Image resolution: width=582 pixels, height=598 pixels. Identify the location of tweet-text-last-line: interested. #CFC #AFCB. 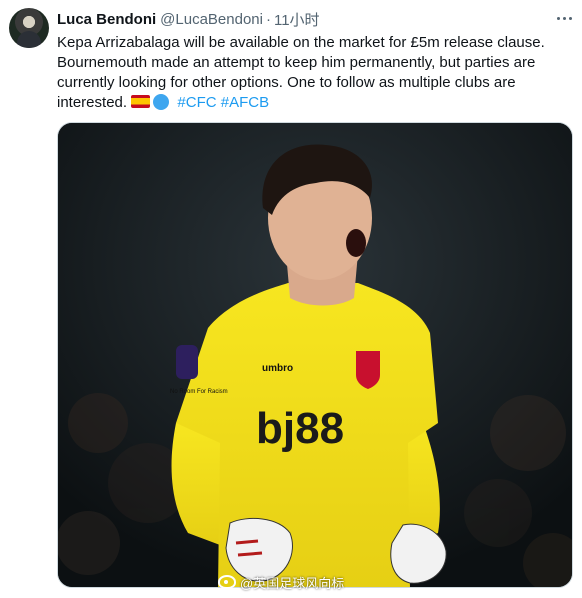
(314, 103).